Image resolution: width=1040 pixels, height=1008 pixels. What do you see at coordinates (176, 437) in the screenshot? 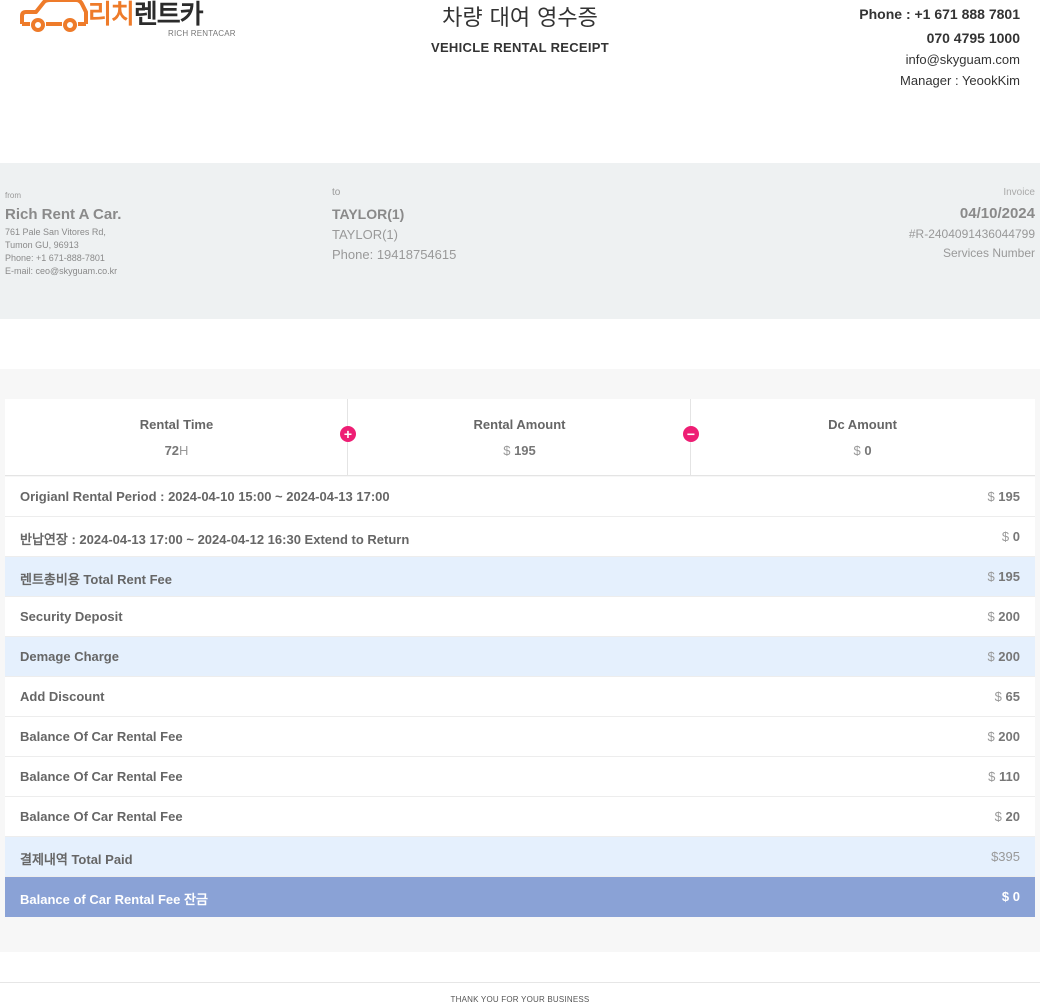
I see `rental-time-column: Rental Time 72H` at bounding box center [176, 437].